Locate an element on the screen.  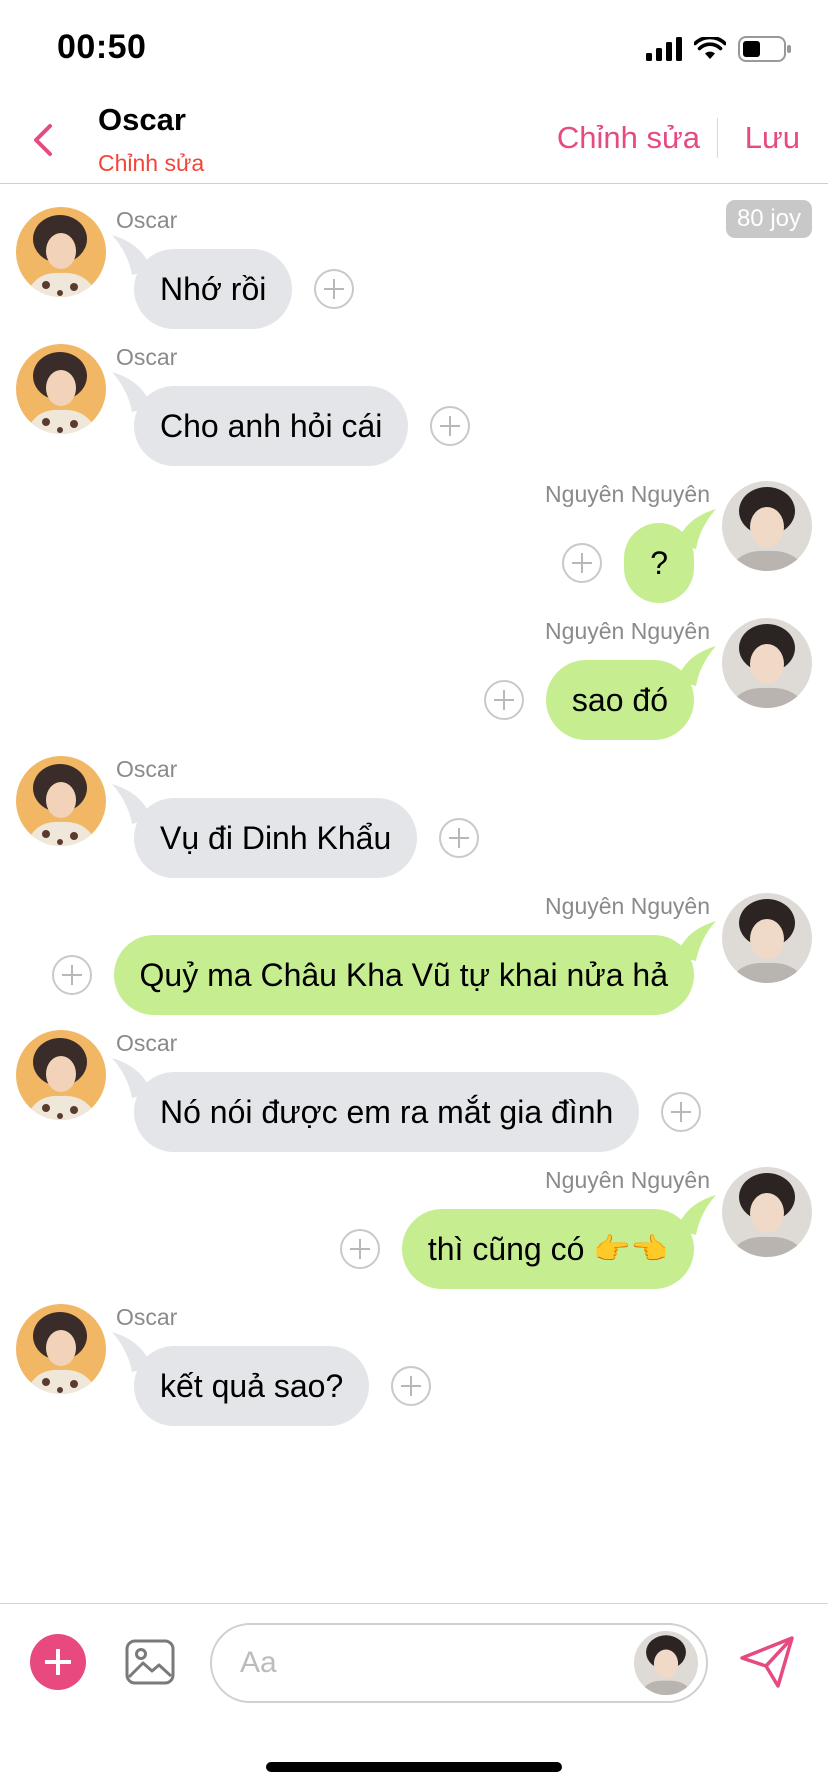
chat-title: Oscar is located at coordinates (142, 119).